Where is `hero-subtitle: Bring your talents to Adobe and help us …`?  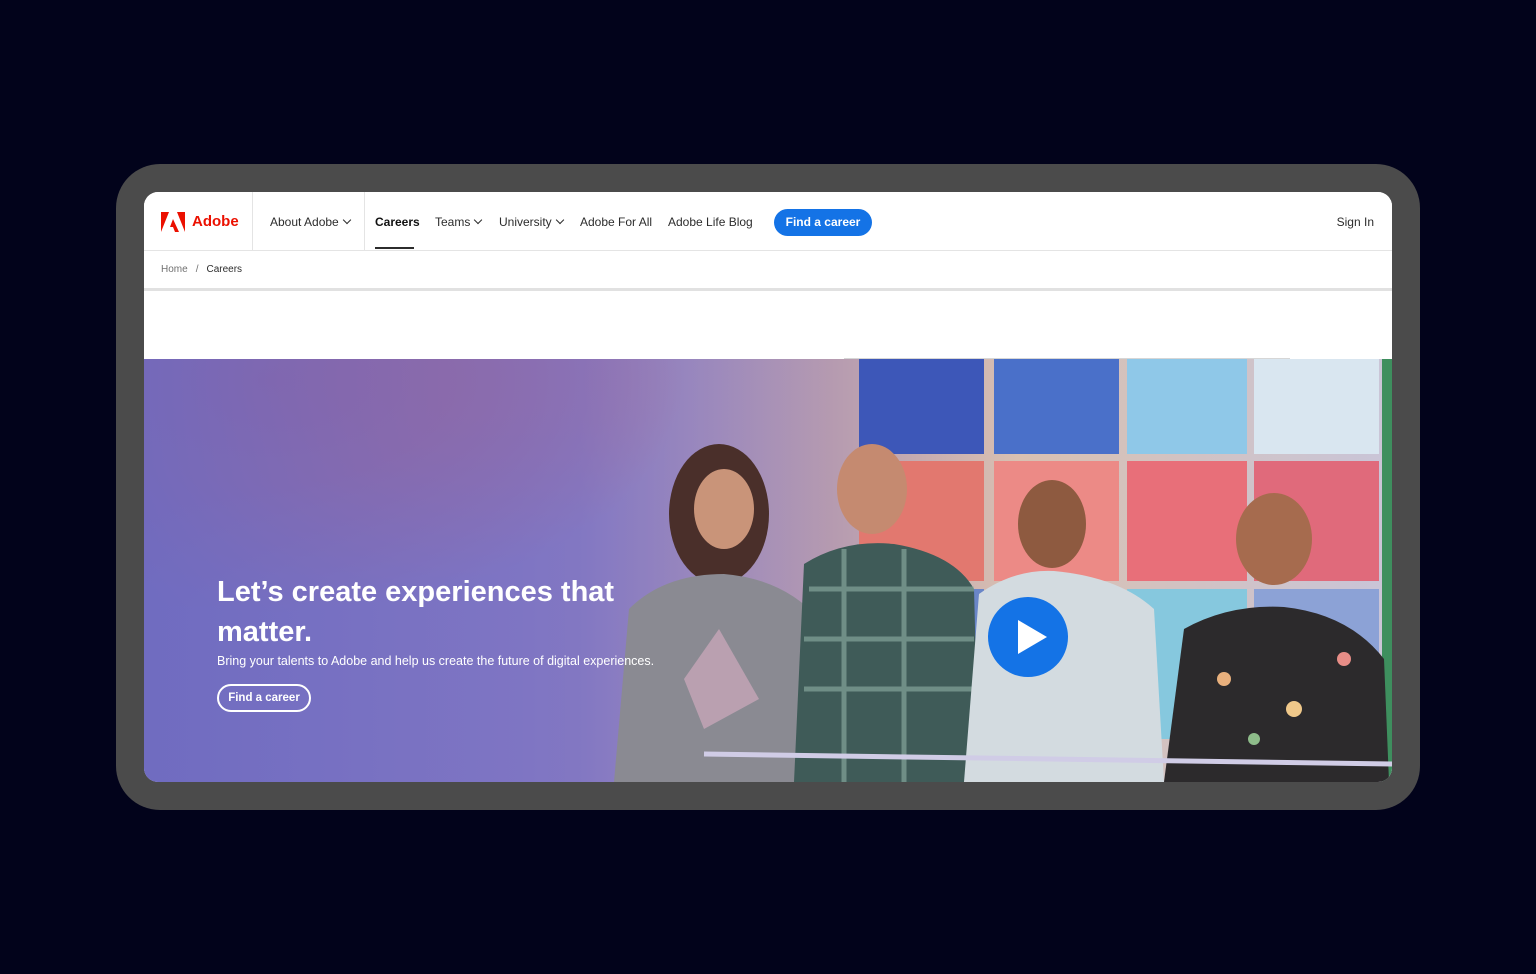
hero-subtitle: Bring your talents to Adobe and help us … is located at coordinates (436, 661).